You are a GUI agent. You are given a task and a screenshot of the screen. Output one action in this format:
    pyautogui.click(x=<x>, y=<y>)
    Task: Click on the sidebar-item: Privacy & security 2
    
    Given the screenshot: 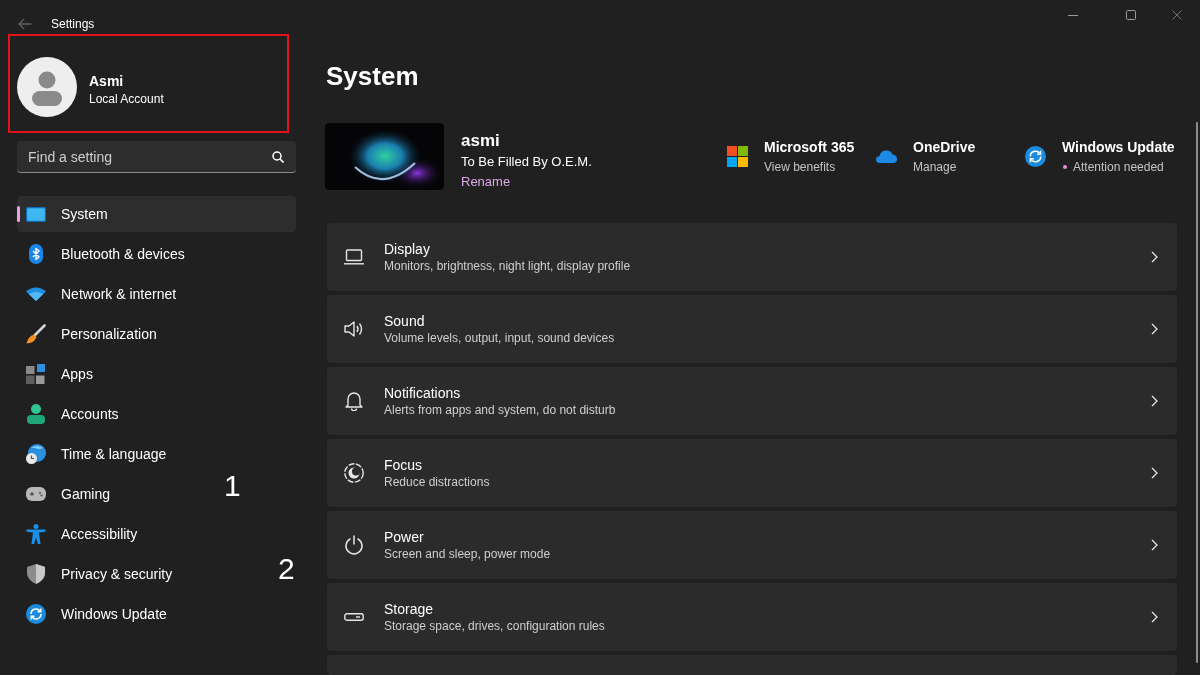 What is the action you would take?
    pyautogui.click(x=156, y=574)
    